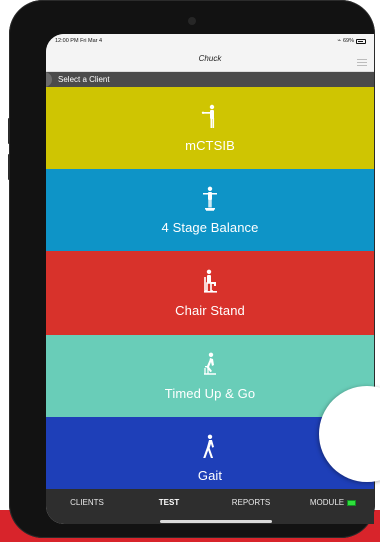 The width and height of the screenshot is (380, 542). I want to click on test-label: Gait, so click(210, 475).